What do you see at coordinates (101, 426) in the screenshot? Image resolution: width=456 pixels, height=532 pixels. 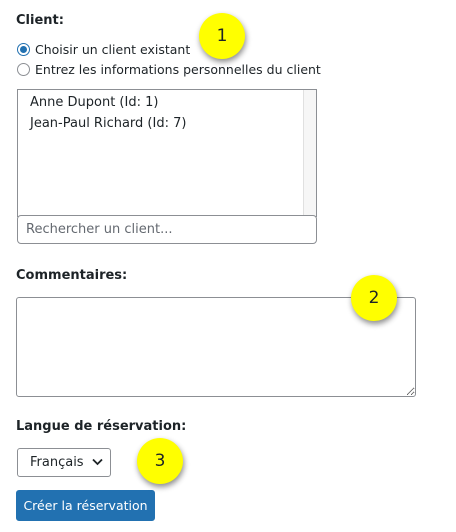 I see `language-label: Langue de réservation:` at bounding box center [101, 426].